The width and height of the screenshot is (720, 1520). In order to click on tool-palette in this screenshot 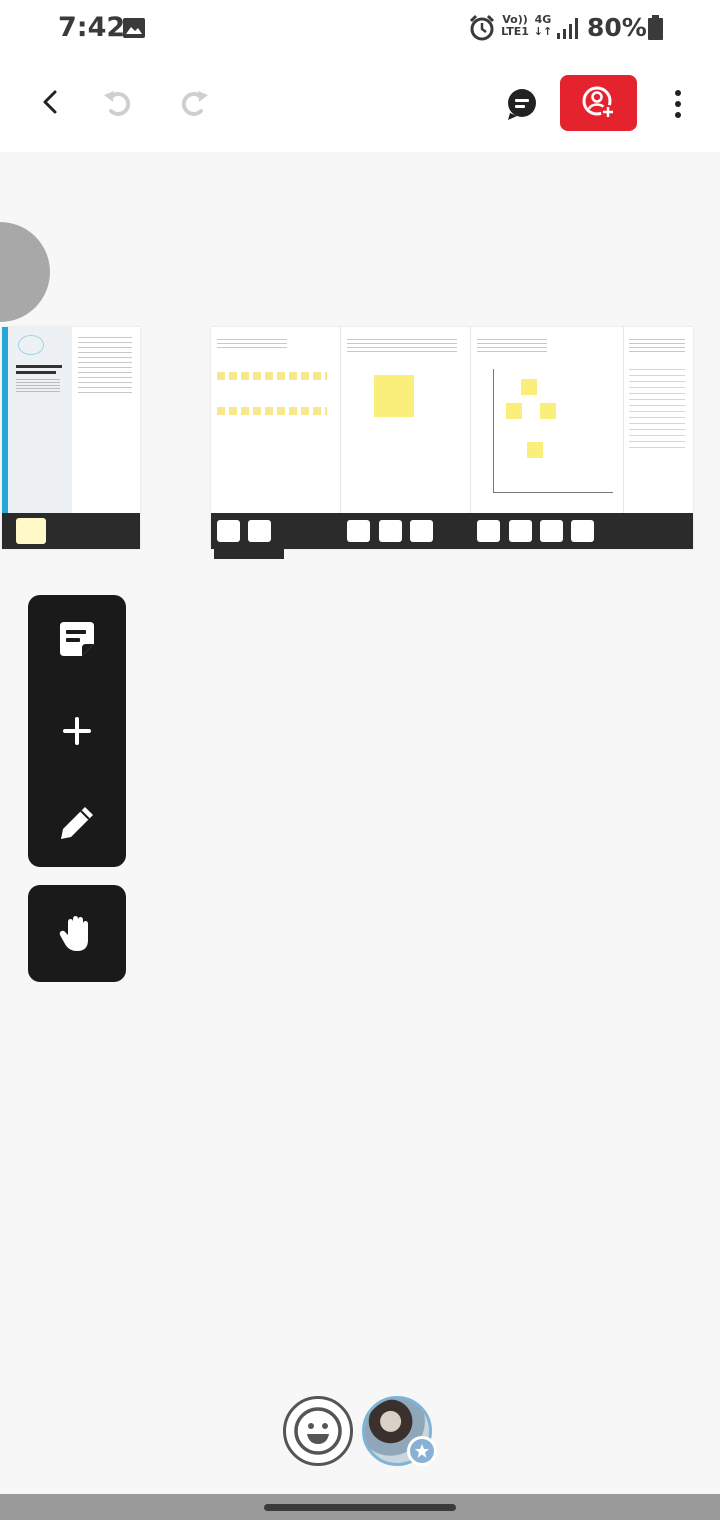, I will do `click(77, 731)`.